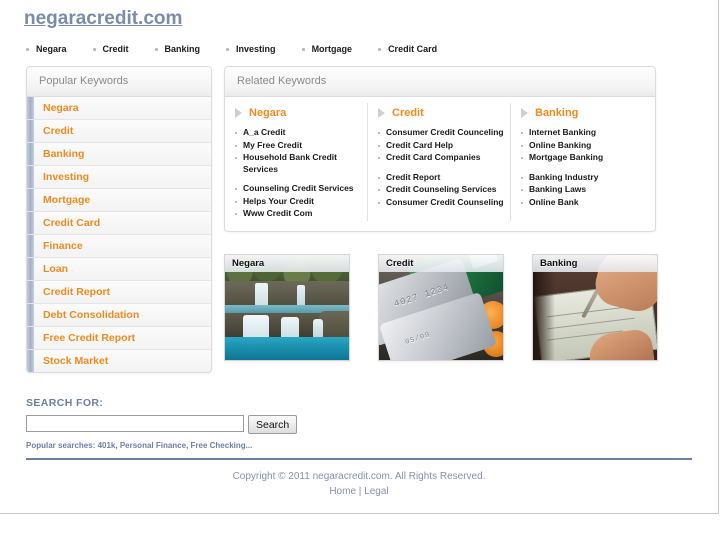  I want to click on image-card-banking: Banking, so click(595, 307).